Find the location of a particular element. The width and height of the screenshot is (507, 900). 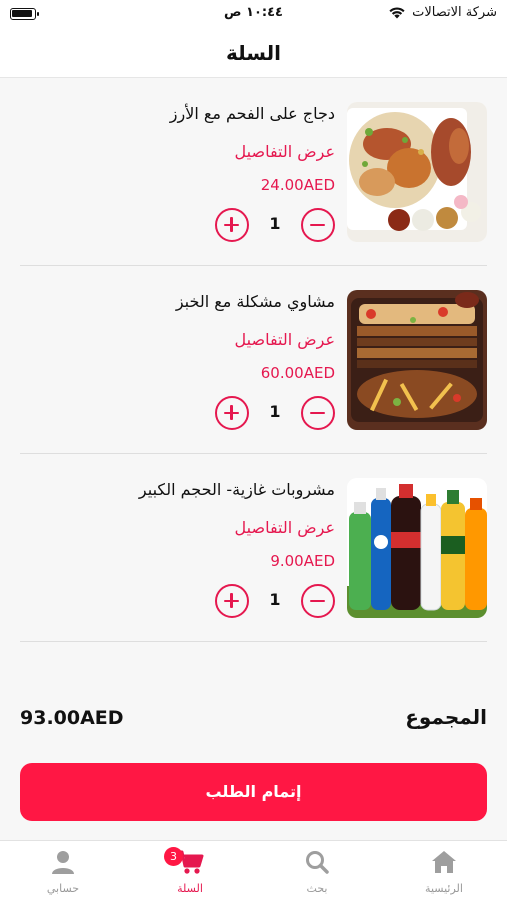

total-value: 93.00AED is located at coordinates (72, 718).